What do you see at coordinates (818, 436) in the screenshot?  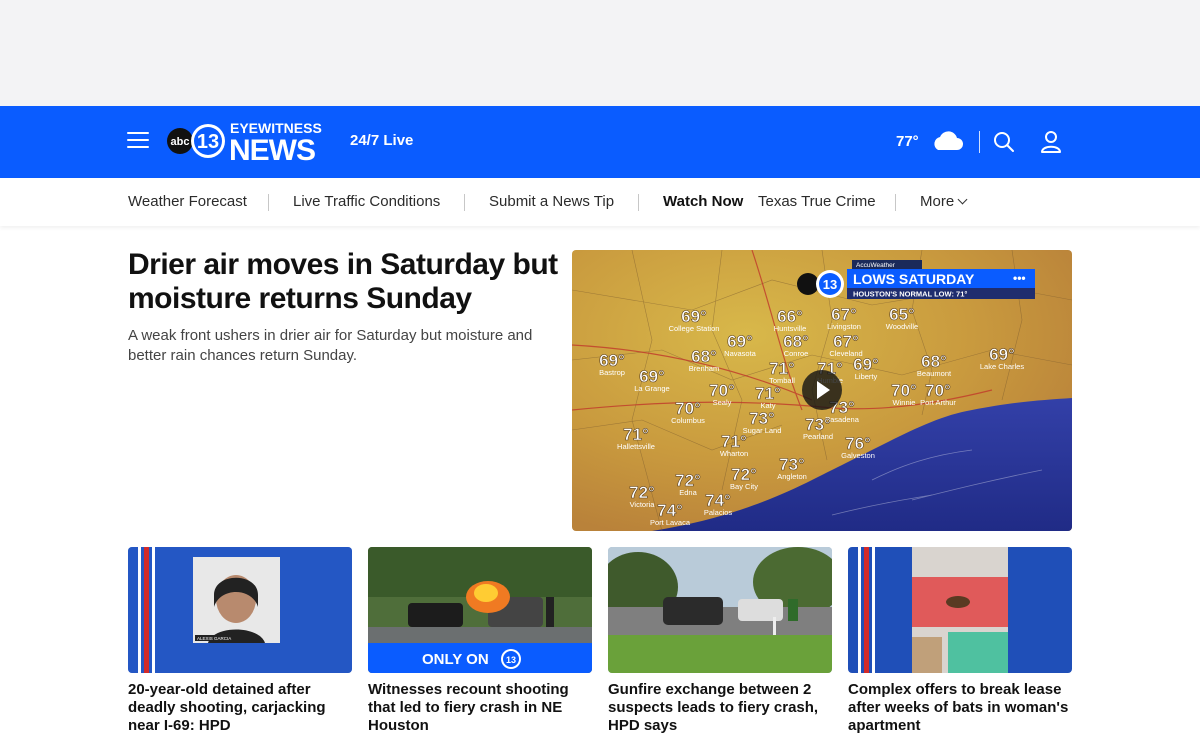 I see `city-name: Pearland` at bounding box center [818, 436].